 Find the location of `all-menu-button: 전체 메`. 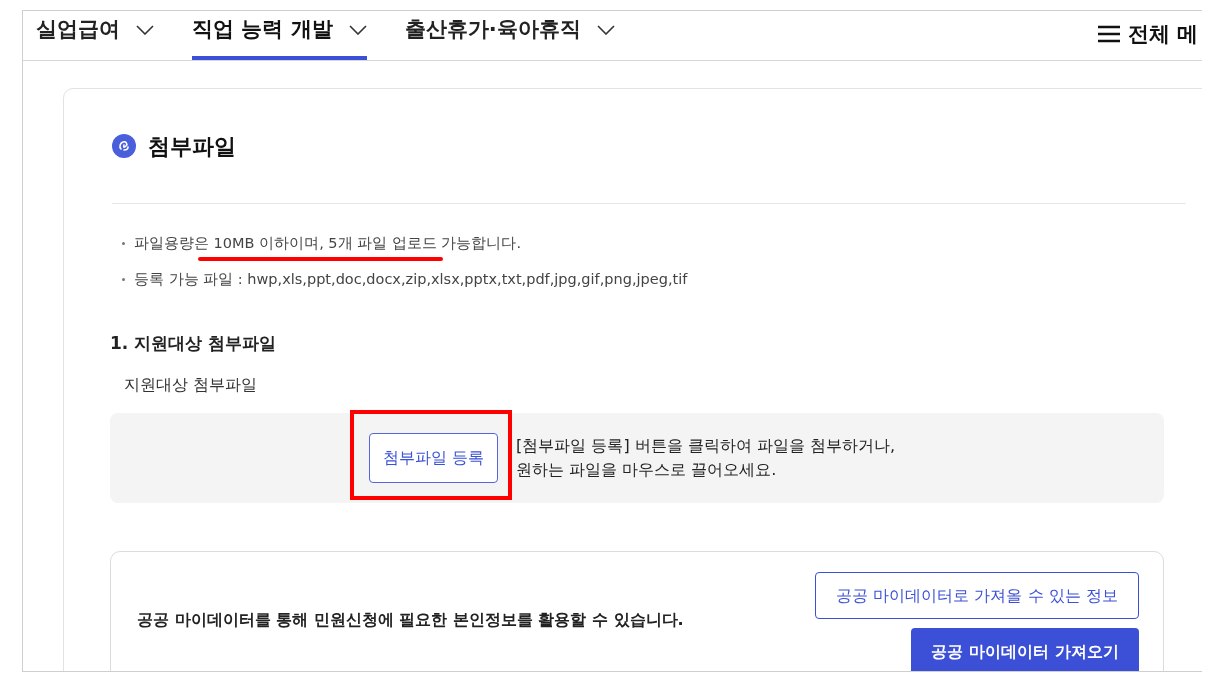

all-menu-button: 전체 메 is located at coordinates (1147, 34).